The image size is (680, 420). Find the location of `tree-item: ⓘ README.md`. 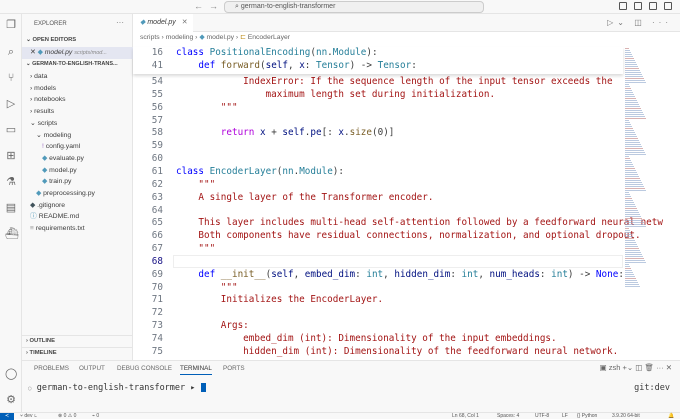

tree-item: ⓘ README.md is located at coordinates (77, 217).